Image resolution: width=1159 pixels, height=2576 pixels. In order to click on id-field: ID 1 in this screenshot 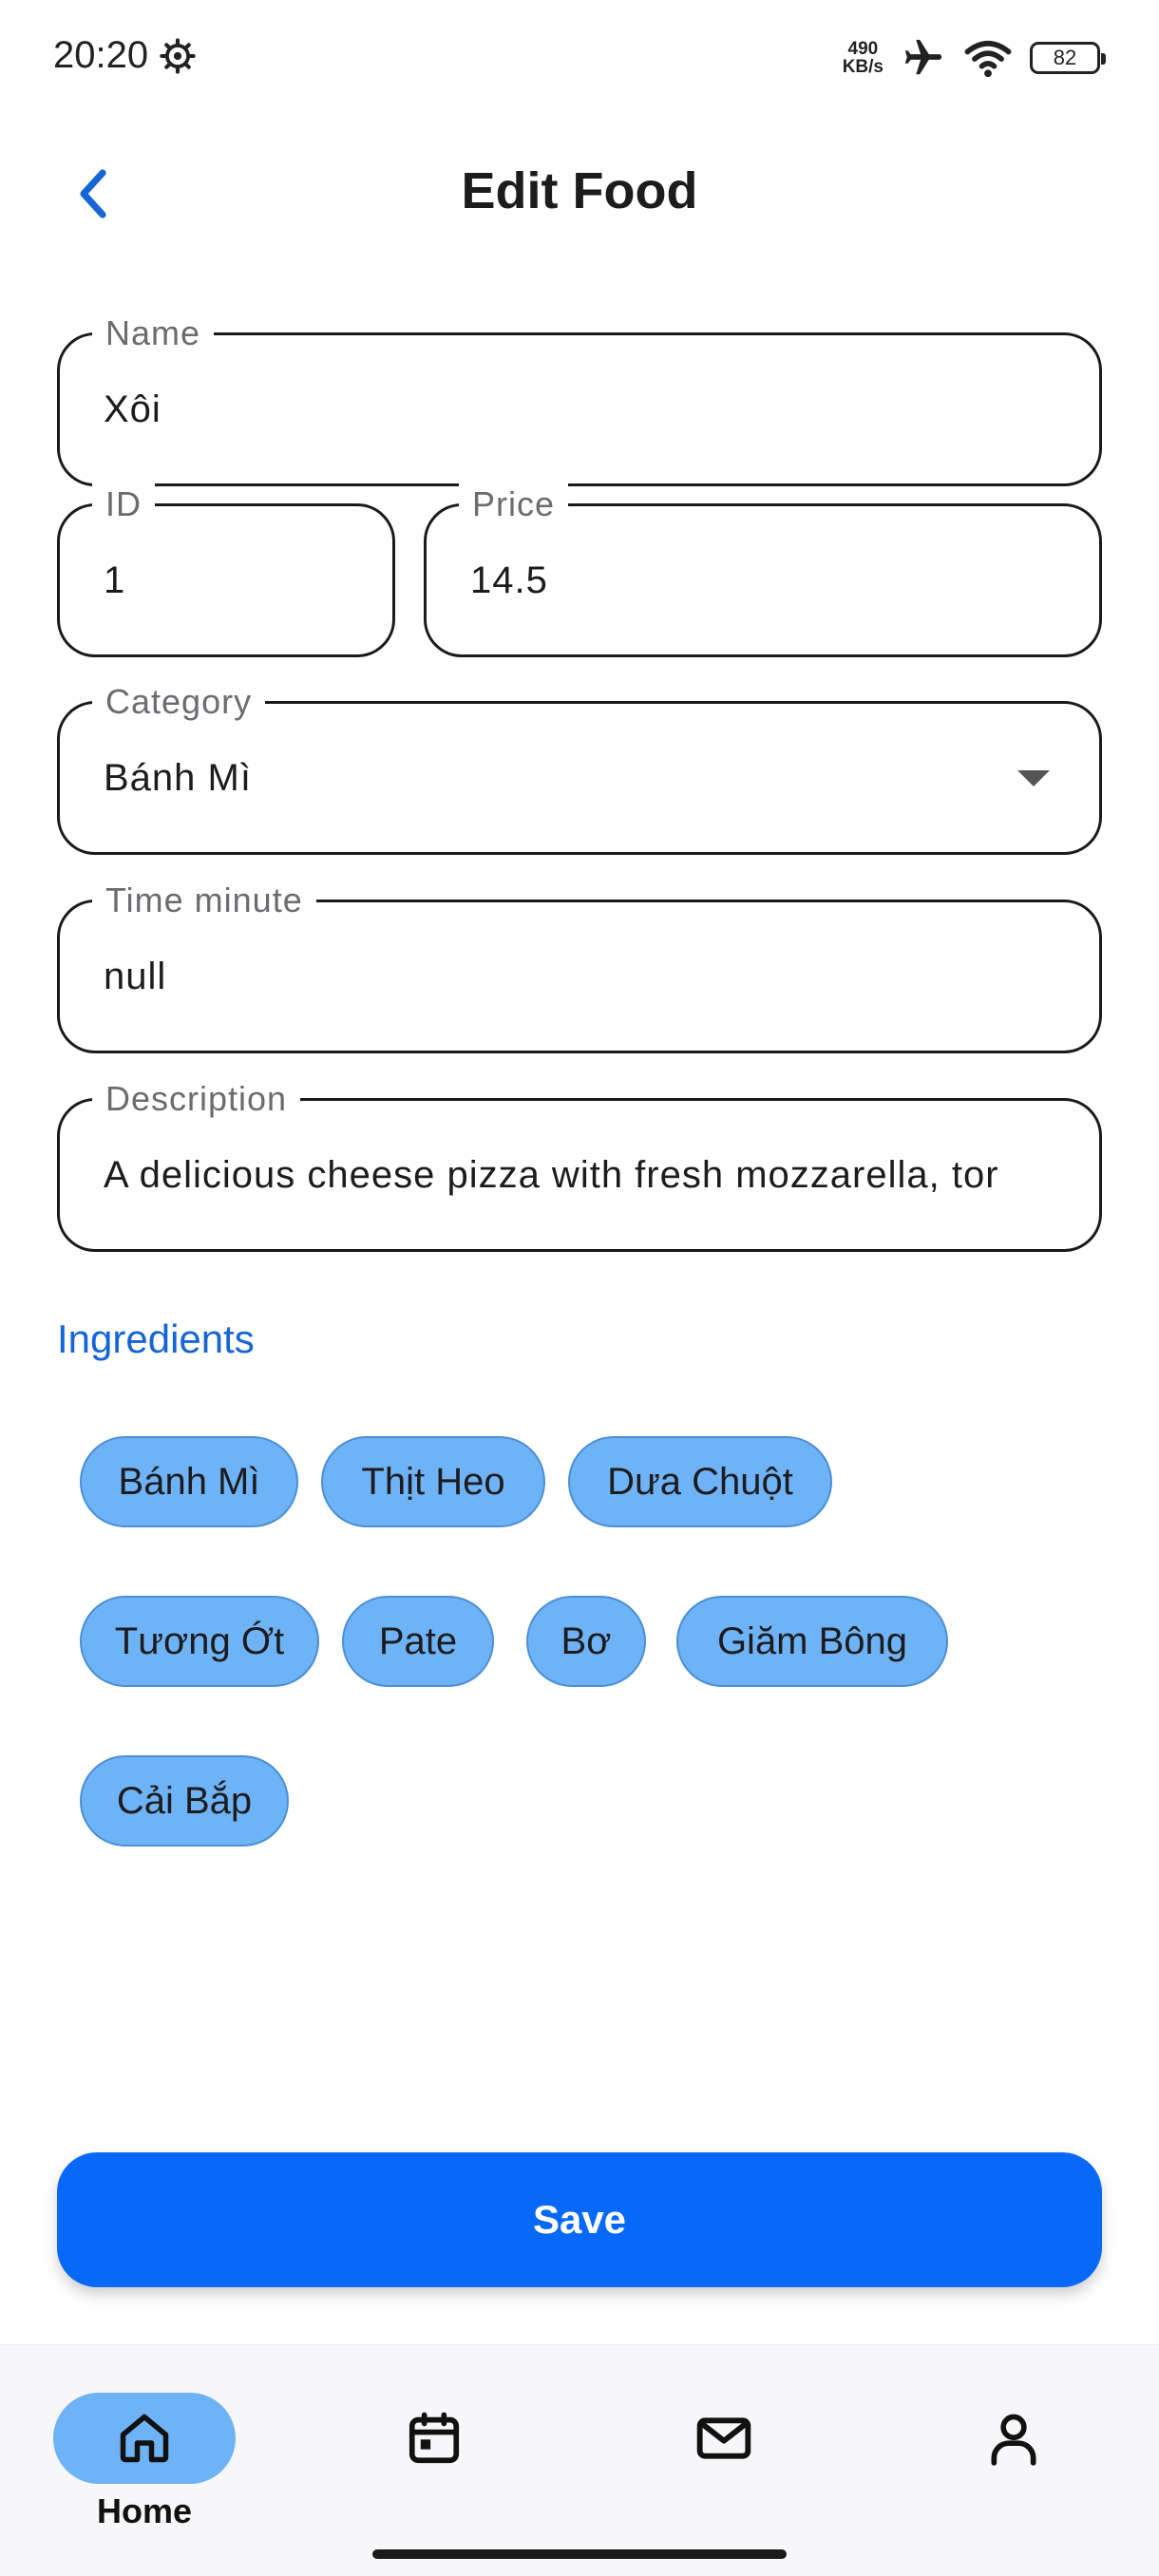, I will do `click(226, 569)`.